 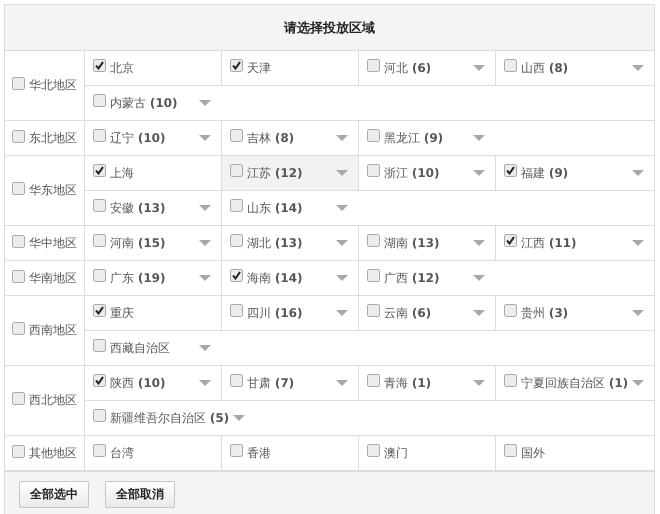 What do you see at coordinates (54, 494) in the screenshot?
I see `action-button: 全部选中` at bounding box center [54, 494].